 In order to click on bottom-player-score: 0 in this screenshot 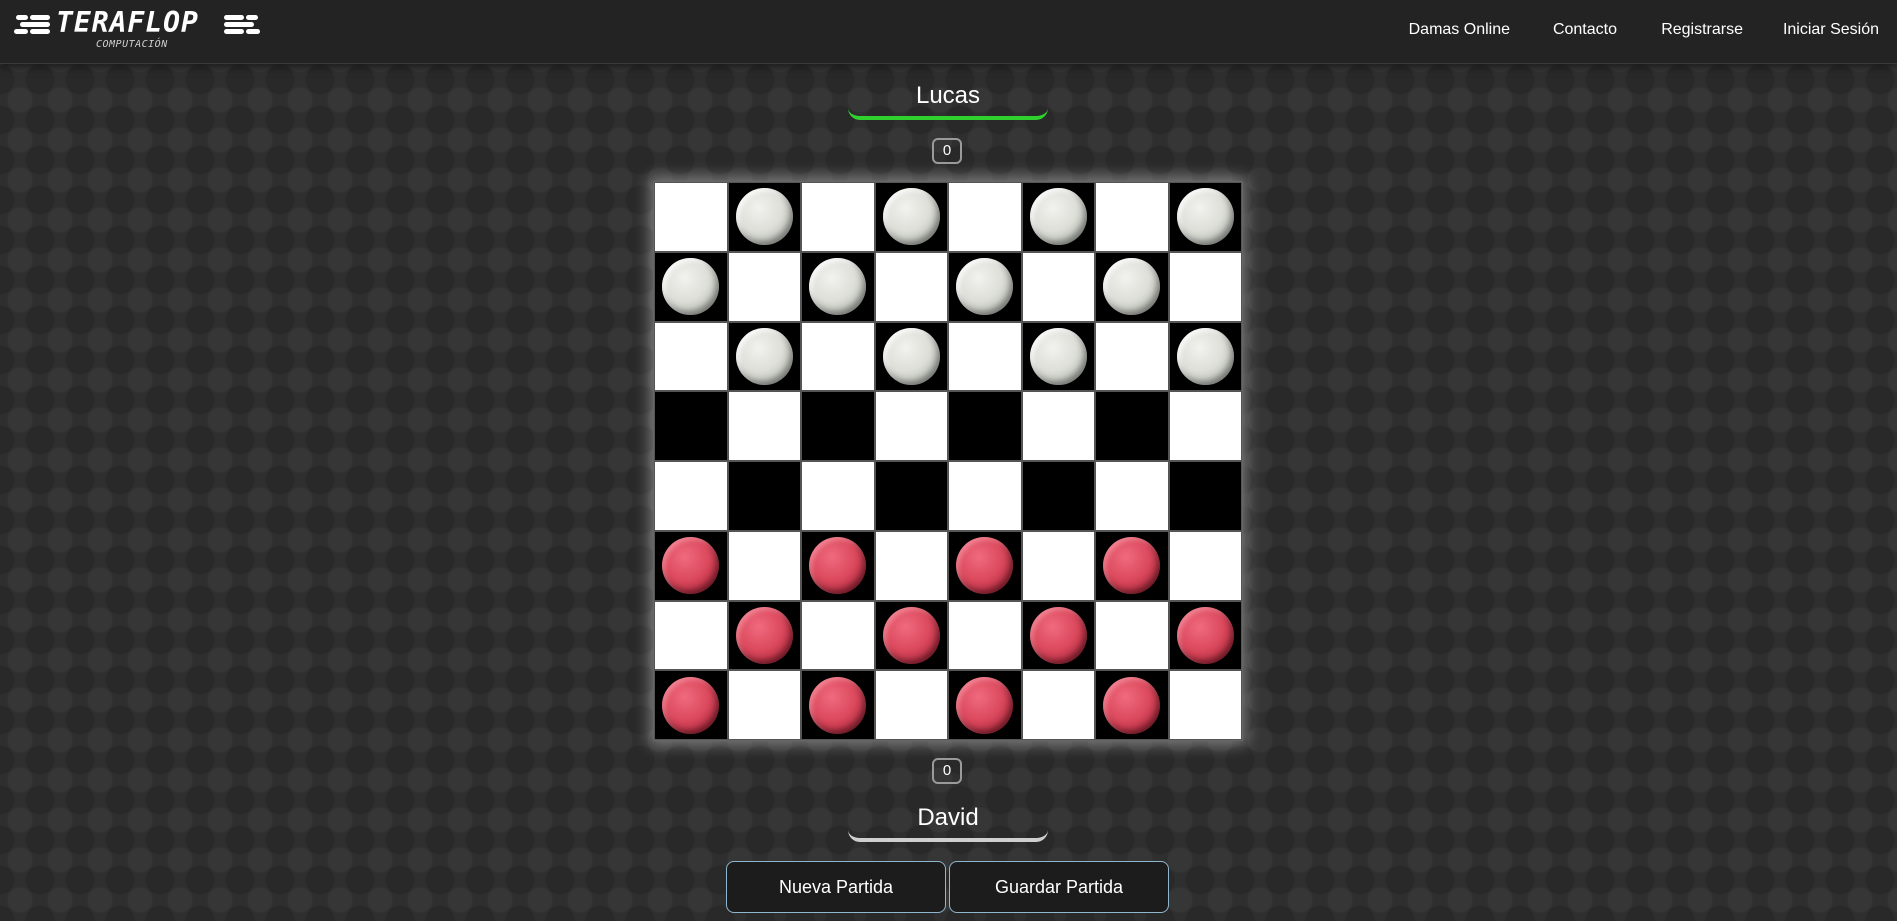, I will do `click(947, 771)`.